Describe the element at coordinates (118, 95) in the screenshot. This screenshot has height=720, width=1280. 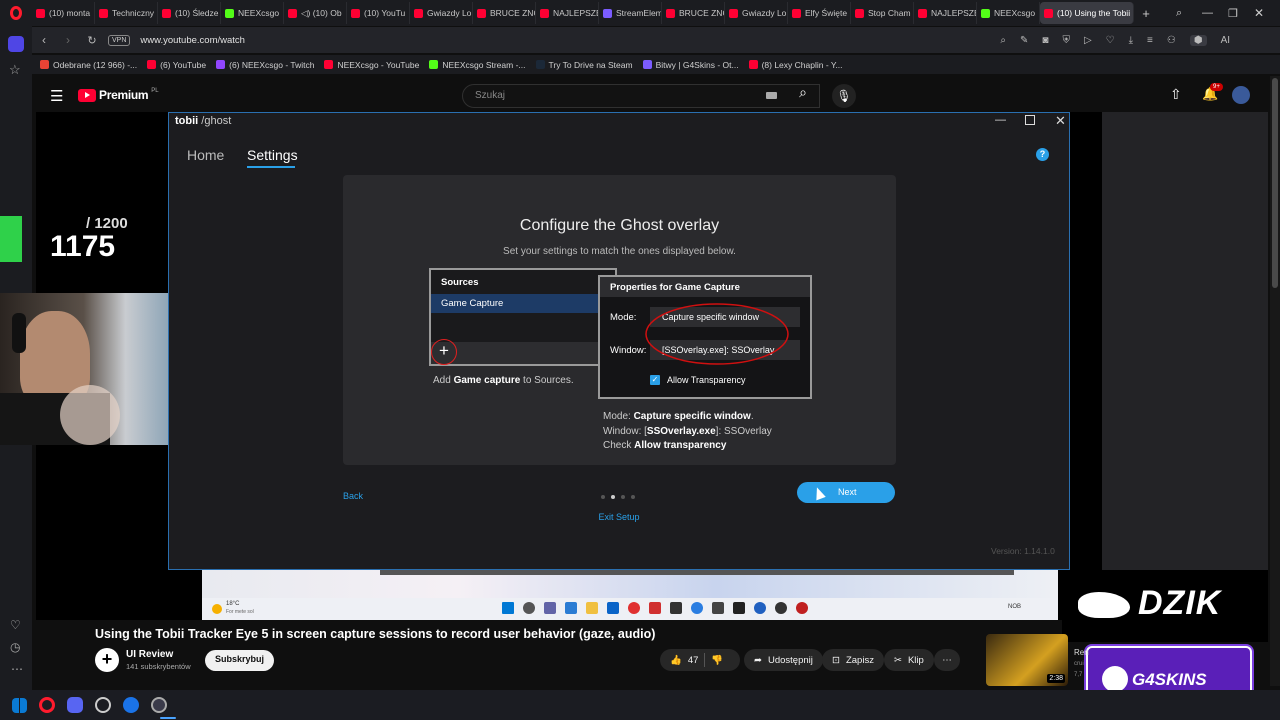
I see `youtube-logo: Premium PL` at that location.